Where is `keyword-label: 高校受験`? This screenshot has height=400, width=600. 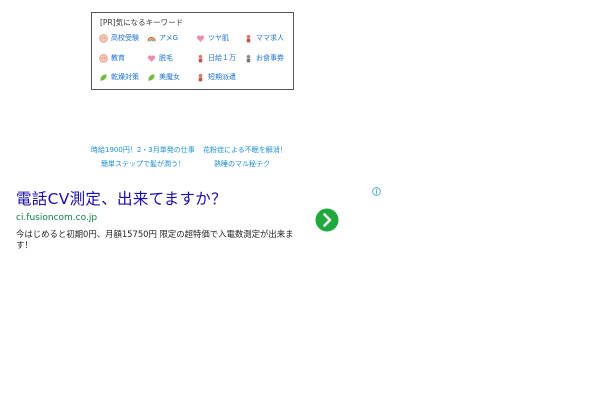
keyword-label: 高校受験 is located at coordinates (125, 38).